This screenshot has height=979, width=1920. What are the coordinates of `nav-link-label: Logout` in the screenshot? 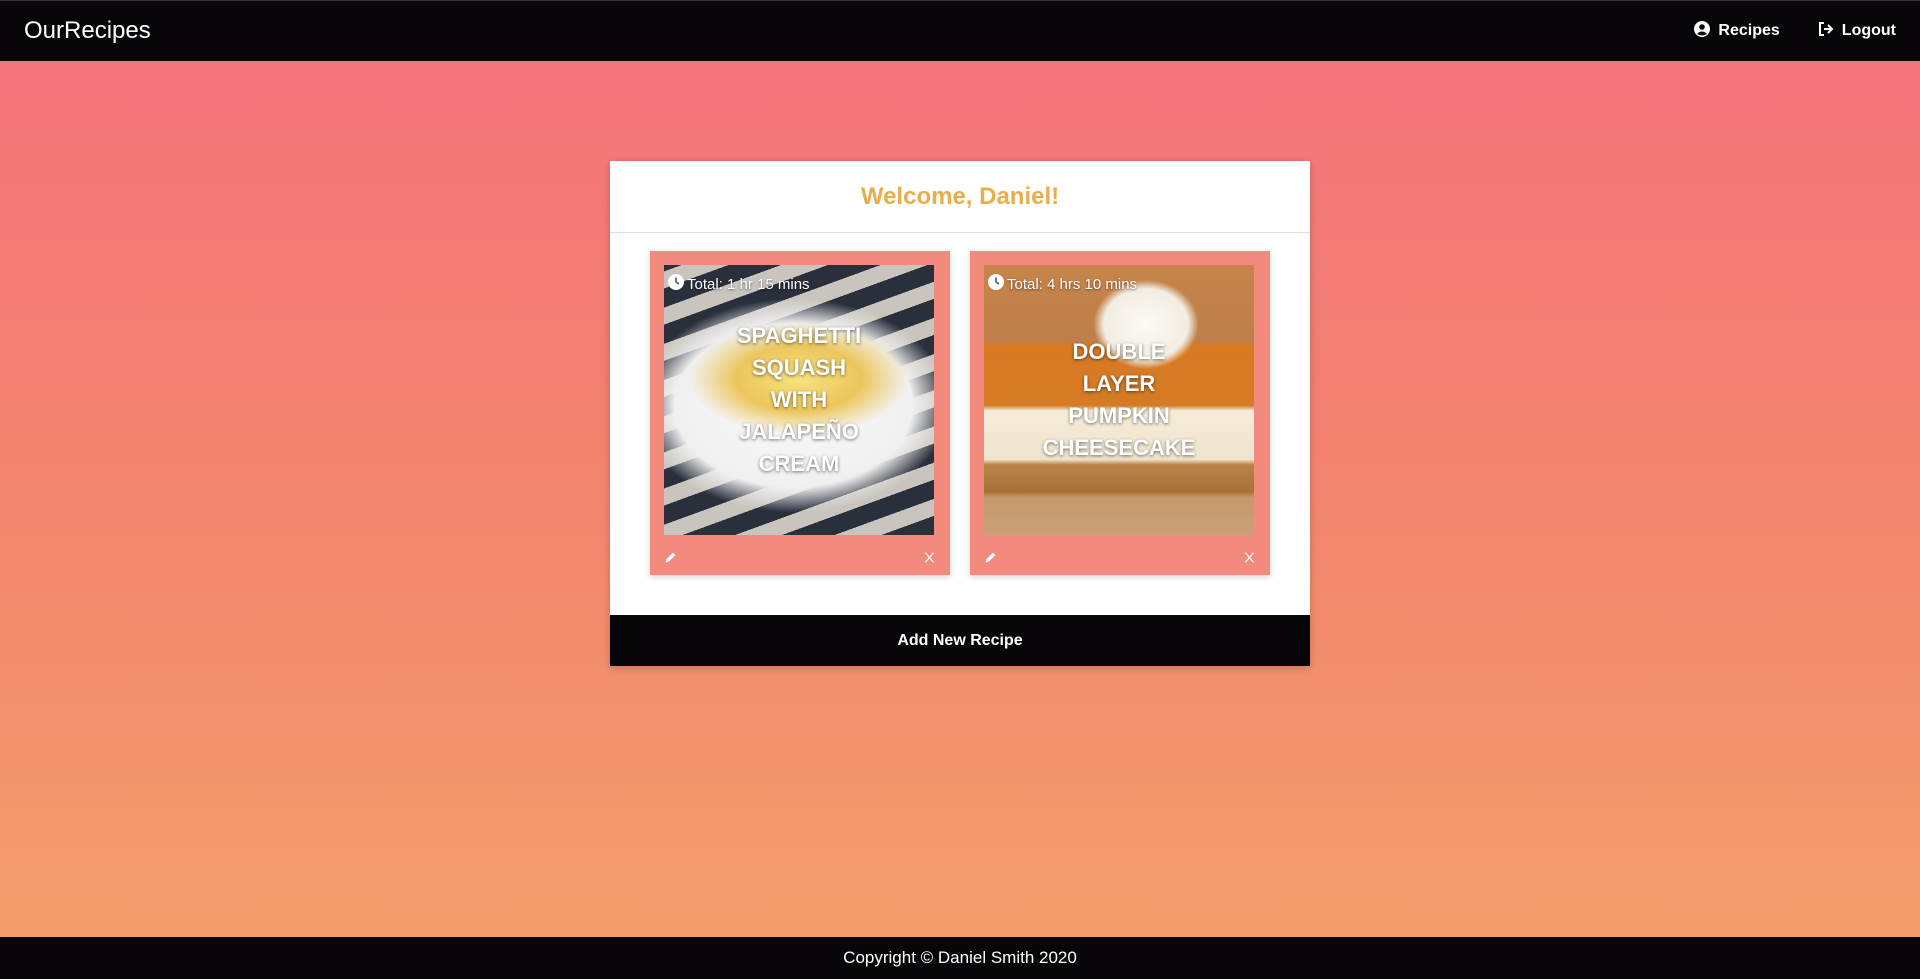 It's located at (1868, 30).